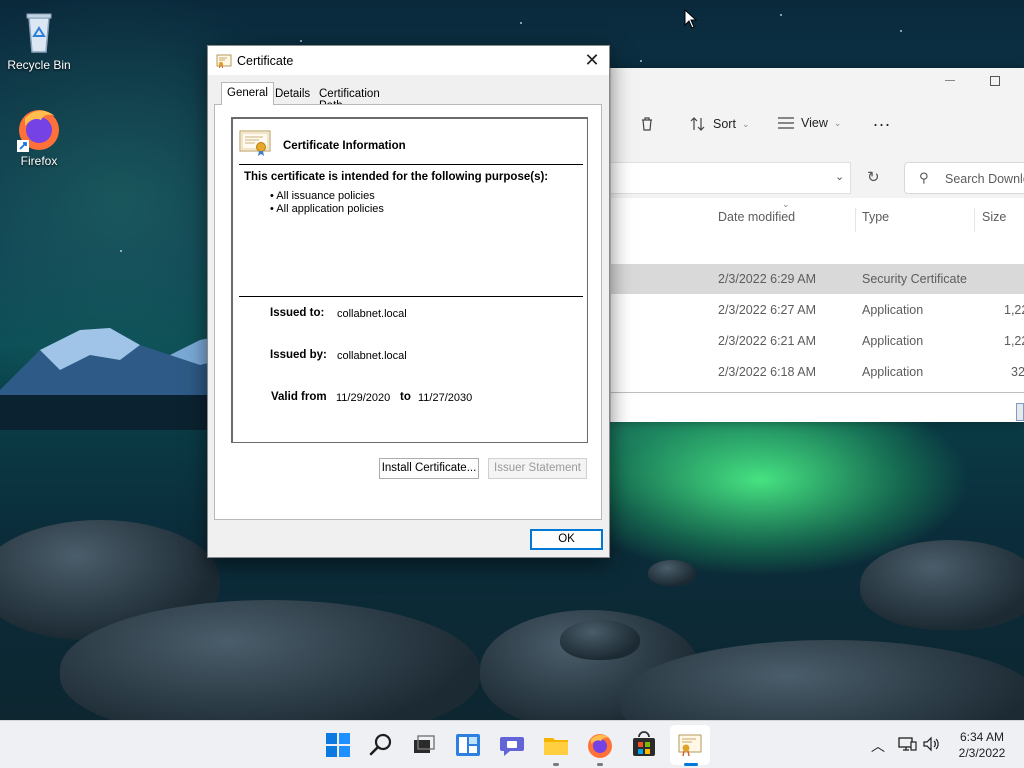 Image resolution: width=1024 pixels, height=768 pixels. Describe the element at coordinates (381, 745) in the screenshot. I see `search-icon` at that location.